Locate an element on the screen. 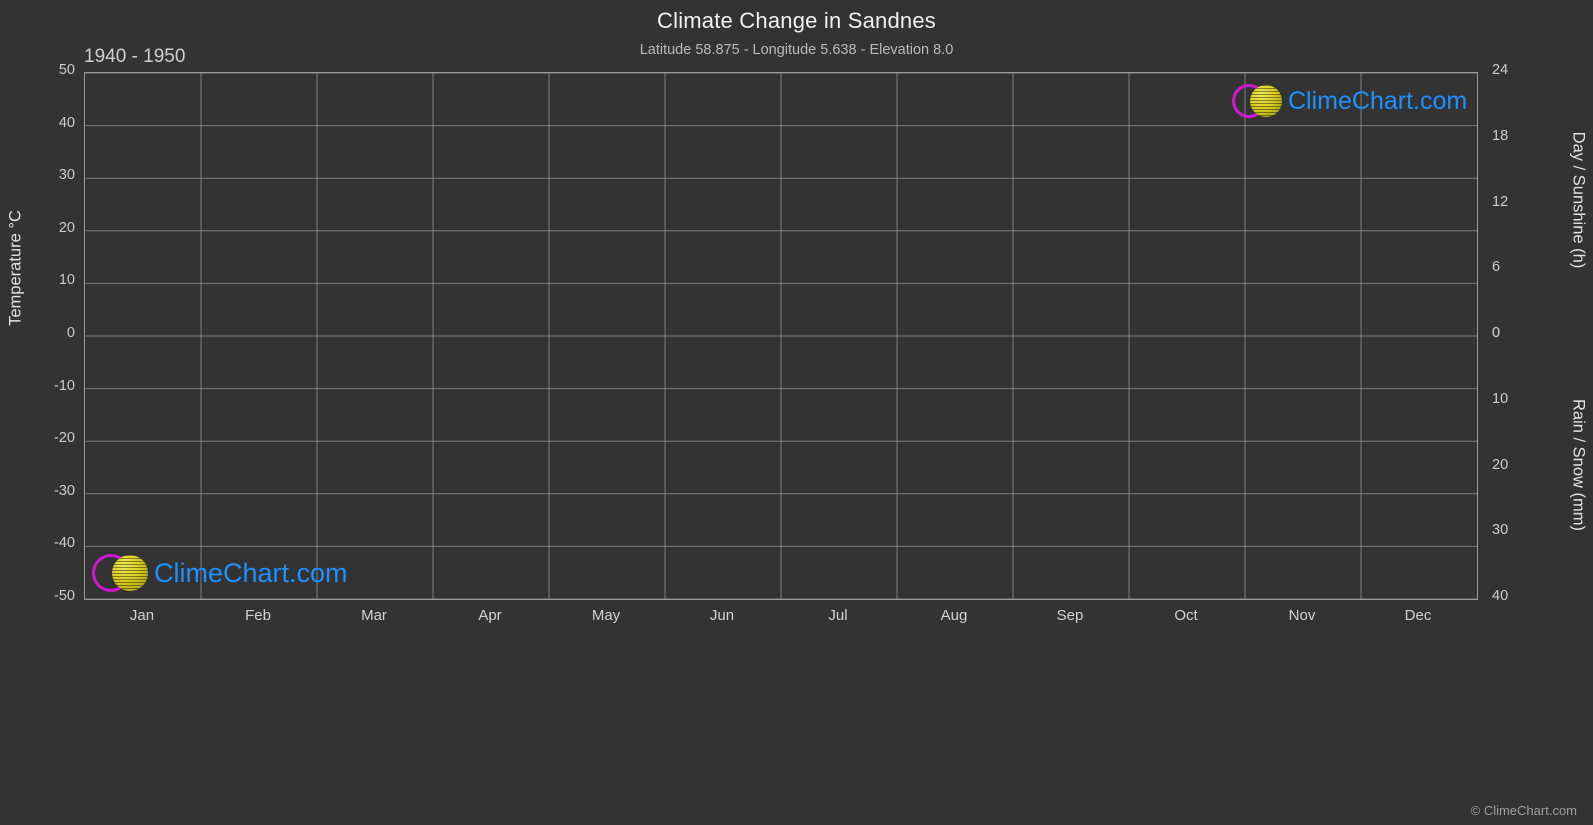  y-axis-left-tick: 10 is located at coordinates (66, 280).